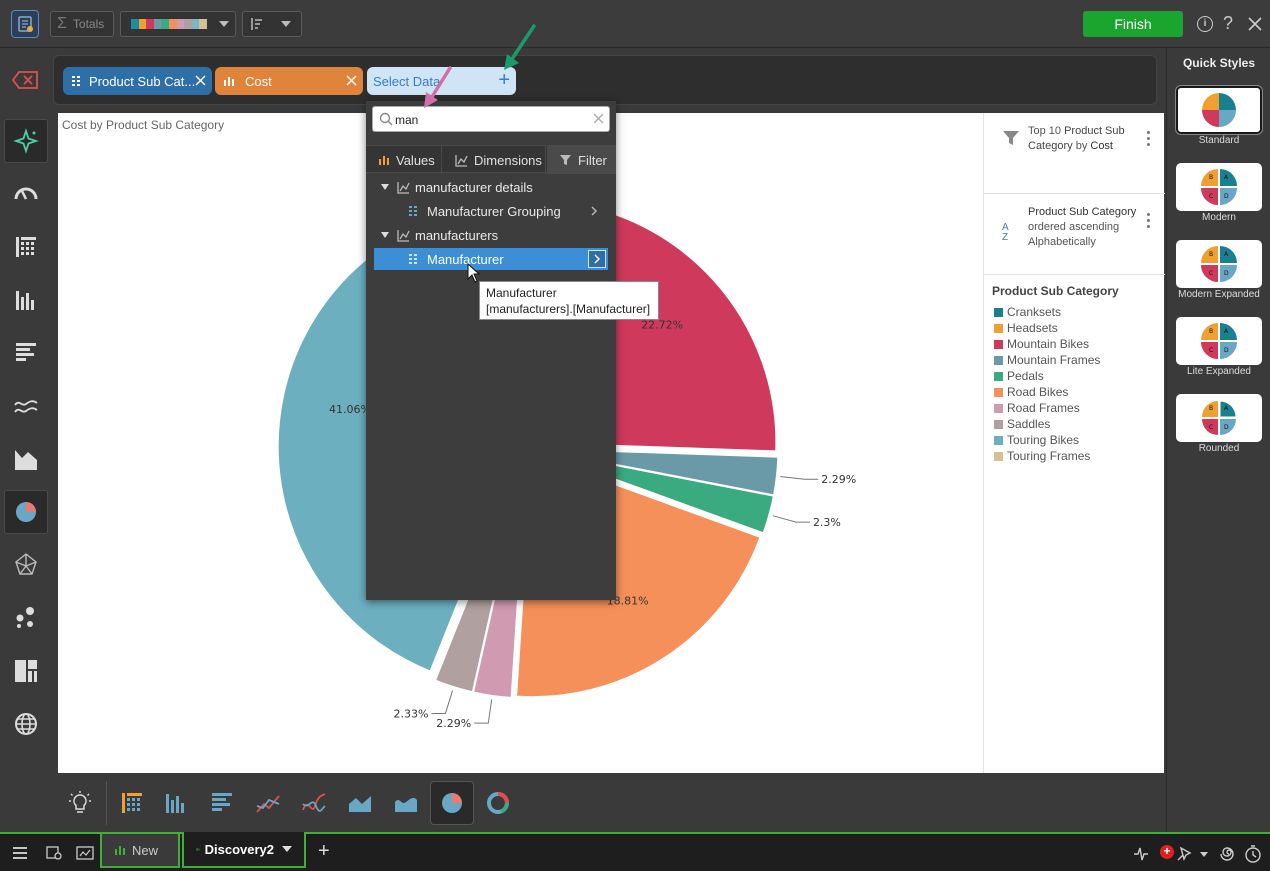 The width and height of the screenshot is (1270, 871). I want to click on tab-dimensions: Dimensions, so click(494, 160).